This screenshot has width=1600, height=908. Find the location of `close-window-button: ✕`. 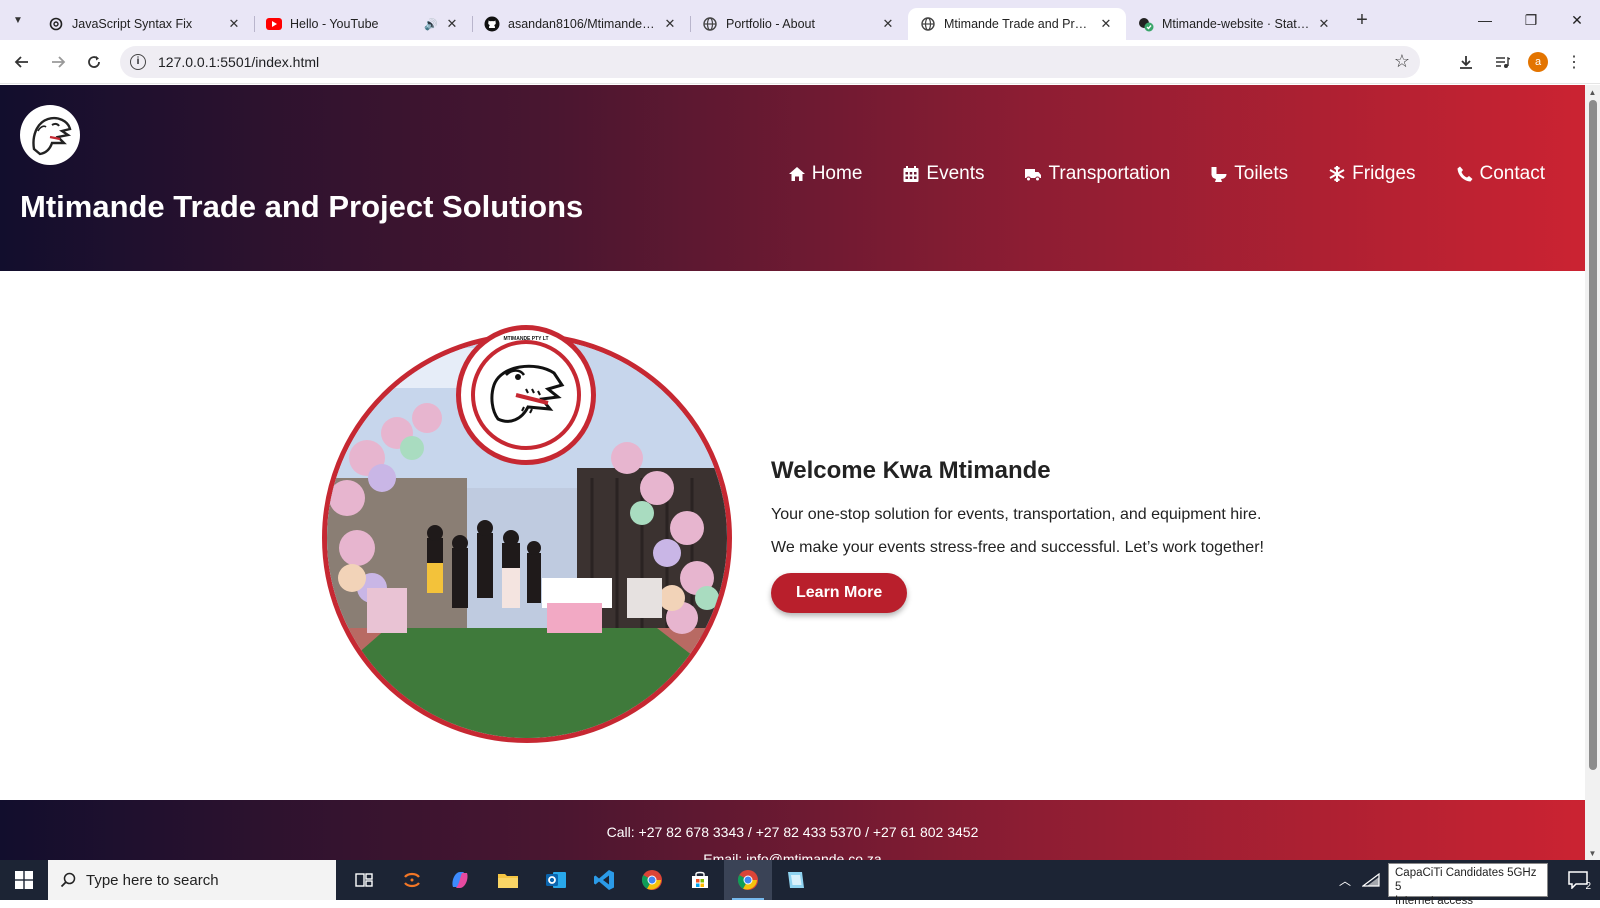

close-window-button: ✕ is located at coordinates (1577, 20).